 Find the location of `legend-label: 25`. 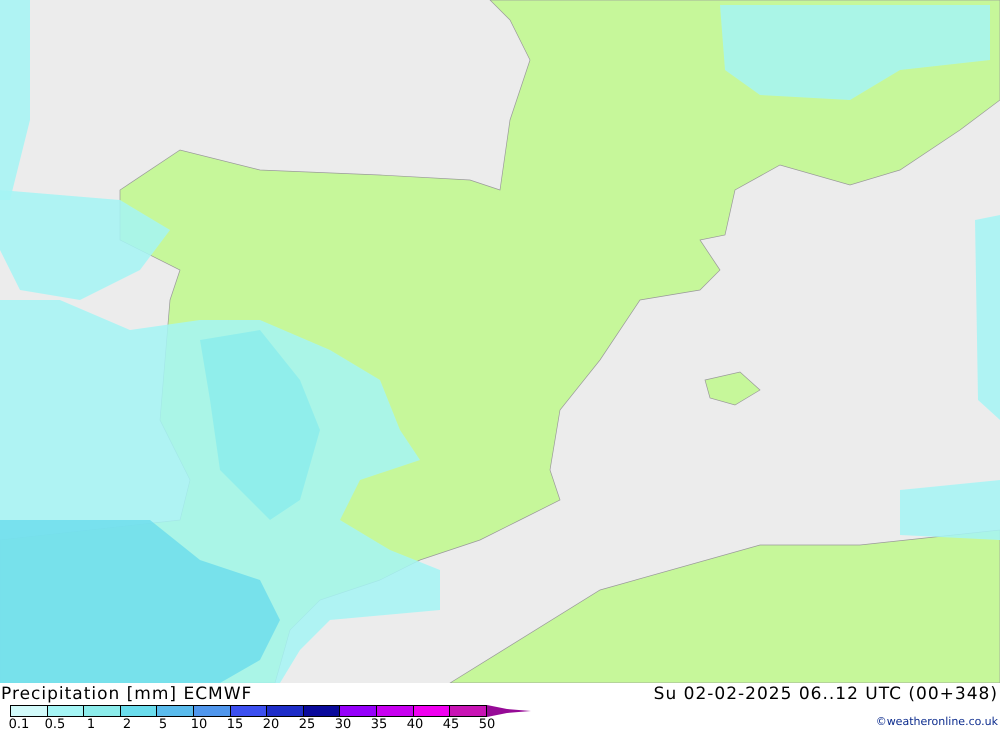

legend-label: 25 is located at coordinates (307, 724).